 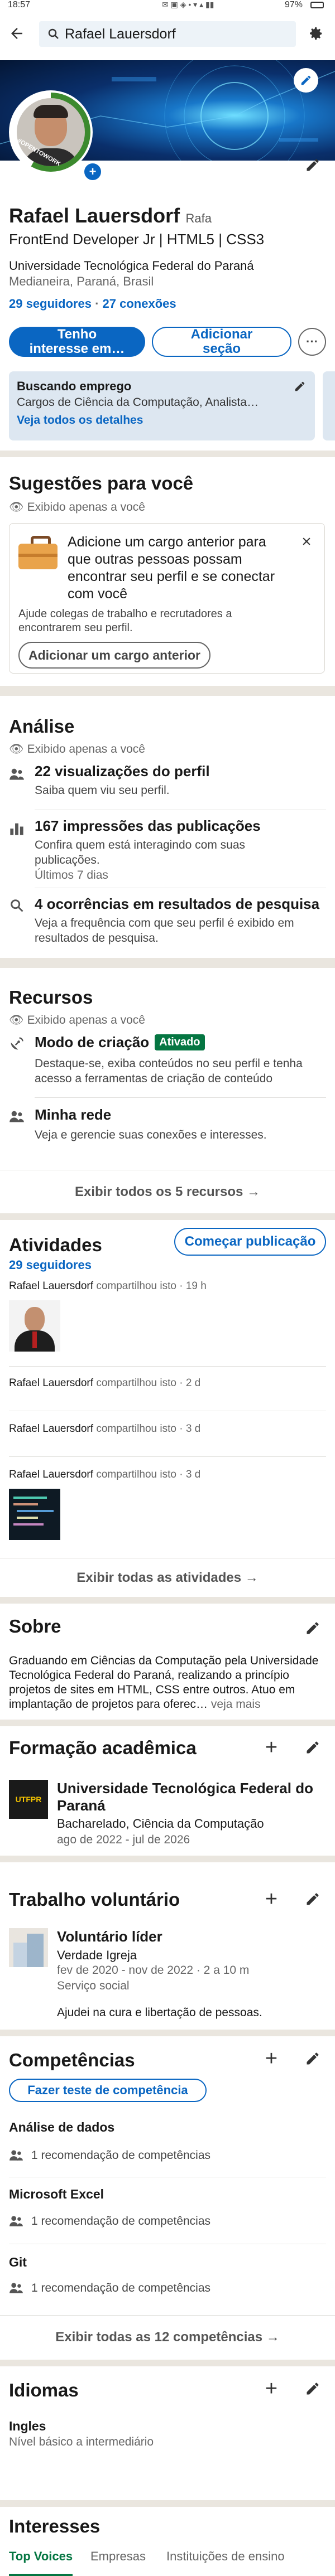 What do you see at coordinates (167, 1578) in the screenshot?
I see `show-all-activities-link: Exibir todas as atividades →` at bounding box center [167, 1578].